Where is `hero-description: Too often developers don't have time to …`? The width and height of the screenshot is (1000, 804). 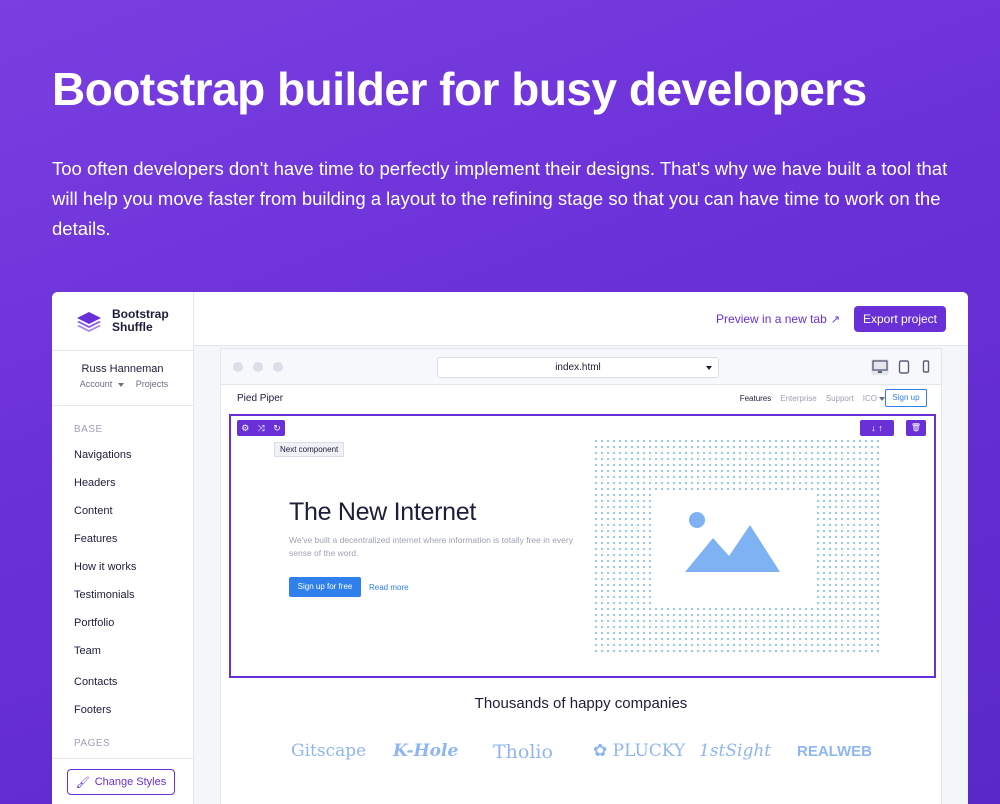
hero-description: Too often developers don't have time to … is located at coordinates (500, 198).